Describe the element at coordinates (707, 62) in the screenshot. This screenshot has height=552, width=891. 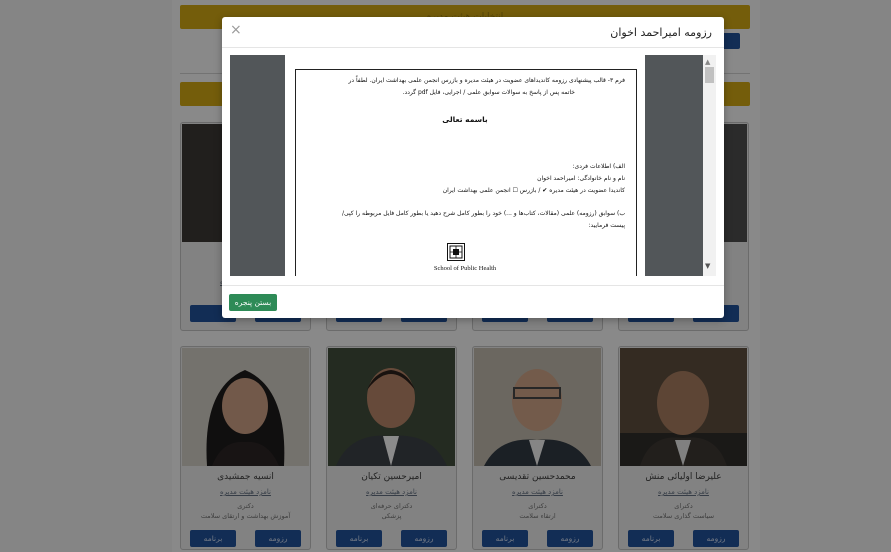
I see `scroll-up-icon: ▲` at that location.